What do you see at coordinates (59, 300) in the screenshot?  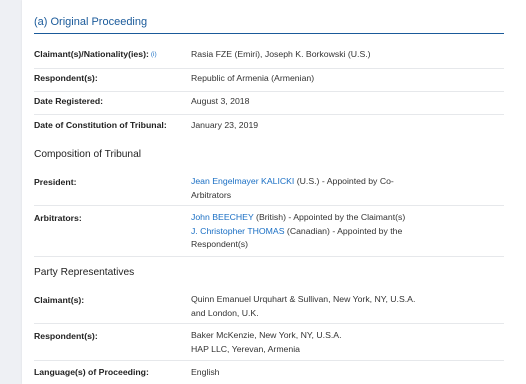 I see `claimant-reps-label: Claimant(s):` at bounding box center [59, 300].